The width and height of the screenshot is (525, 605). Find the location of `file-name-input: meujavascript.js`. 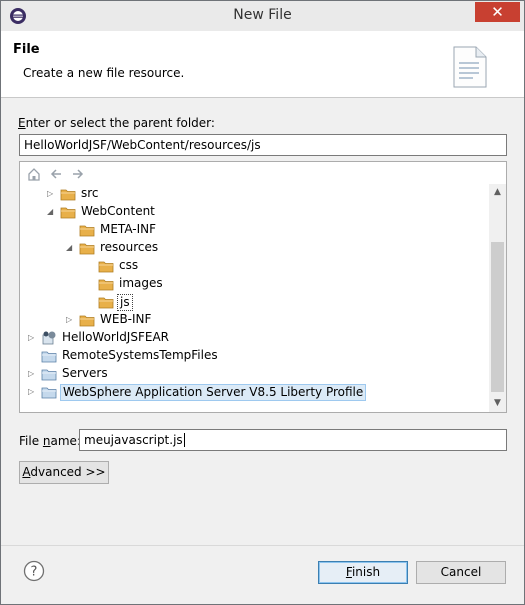

file-name-input: meujavascript.js is located at coordinates (293, 440).